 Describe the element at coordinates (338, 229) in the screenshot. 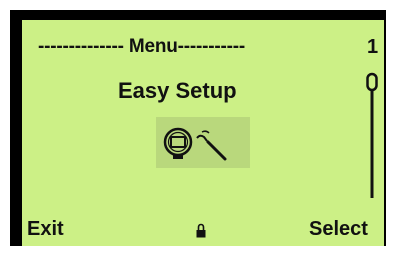

I see `select-softkey: Select` at that location.